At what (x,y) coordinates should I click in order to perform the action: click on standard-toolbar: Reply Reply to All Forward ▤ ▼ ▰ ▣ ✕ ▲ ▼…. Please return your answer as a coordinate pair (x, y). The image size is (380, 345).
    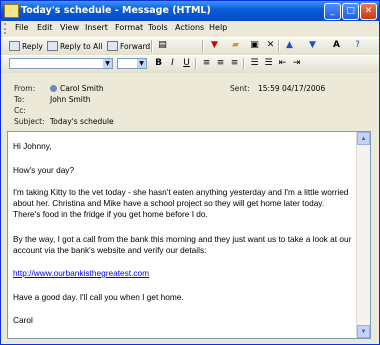
    Looking at the image, I should click on (190, 46).